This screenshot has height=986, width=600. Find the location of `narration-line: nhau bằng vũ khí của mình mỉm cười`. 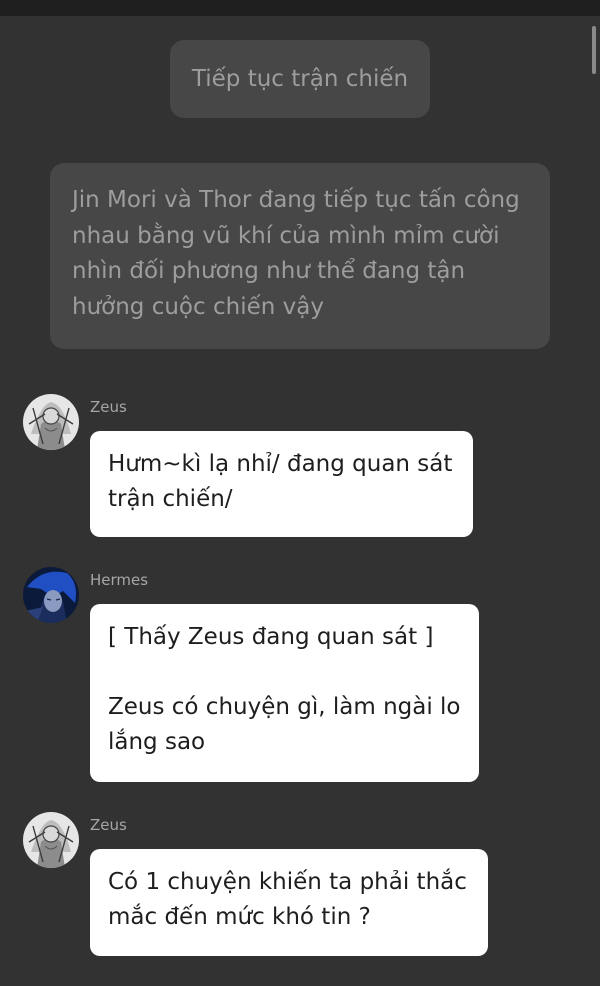

narration-line: nhau bằng vũ khí của mình mỉm cười is located at coordinates (286, 235).